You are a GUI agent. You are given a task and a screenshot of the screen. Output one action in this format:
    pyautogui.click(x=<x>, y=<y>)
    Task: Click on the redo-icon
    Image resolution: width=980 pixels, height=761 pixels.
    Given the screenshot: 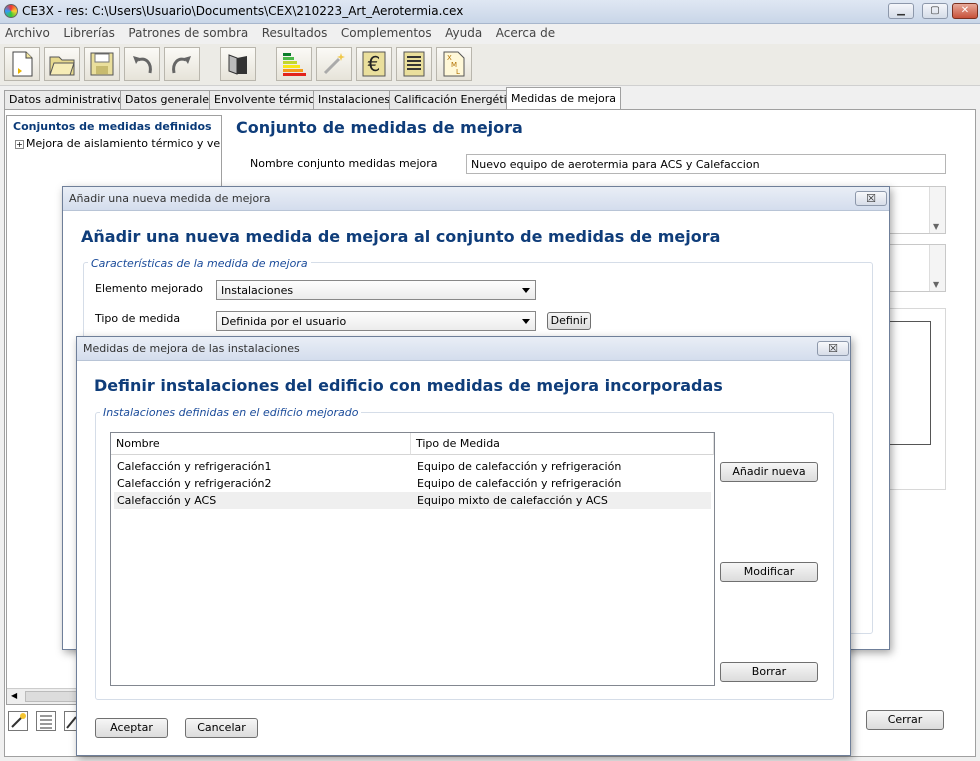 What is the action you would take?
    pyautogui.click(x=182, y=64)
    